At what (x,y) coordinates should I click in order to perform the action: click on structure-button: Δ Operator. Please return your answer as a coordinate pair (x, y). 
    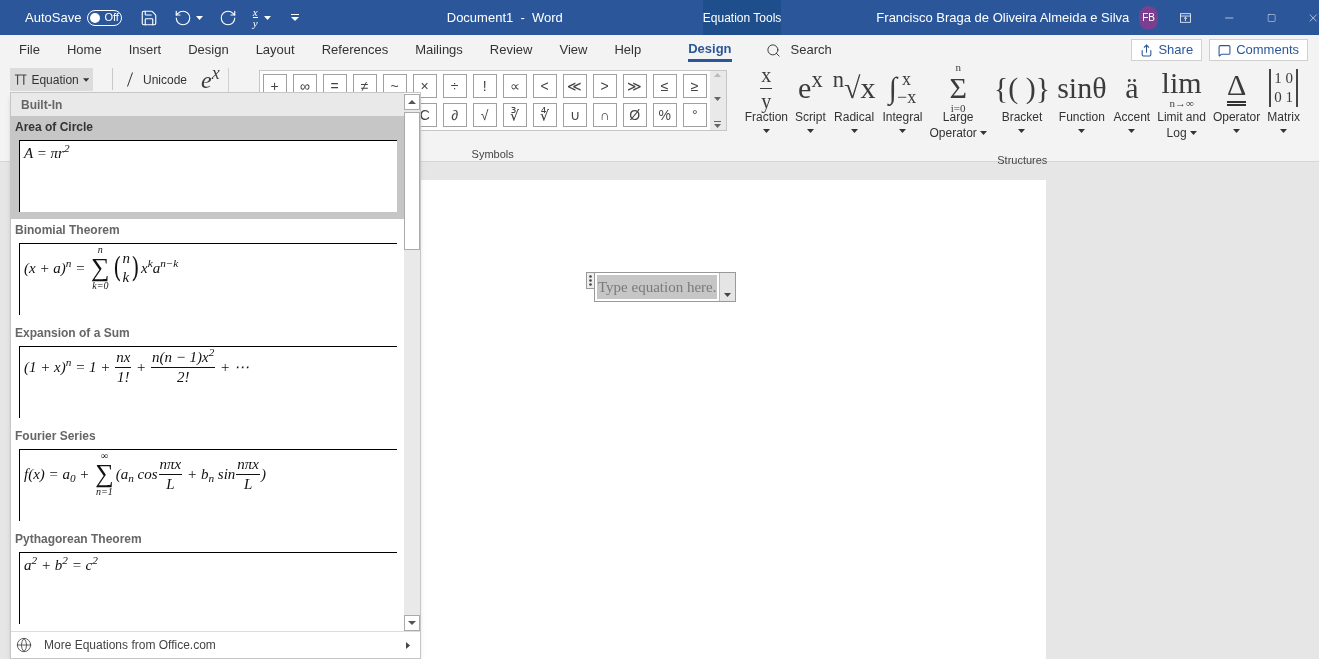
    Looking at the image, I should click on (1236, 108).